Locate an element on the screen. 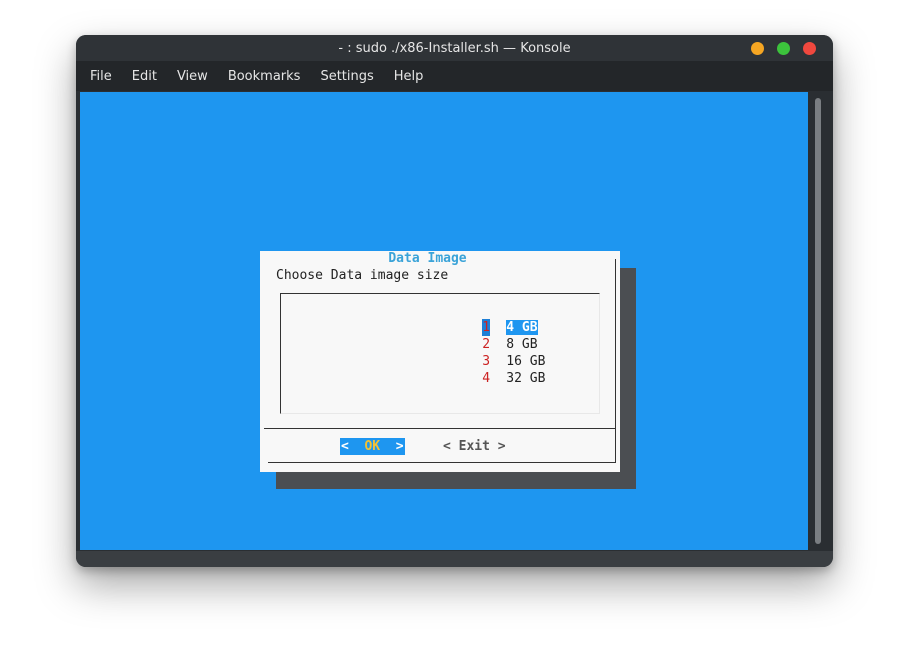  dialog-border-bottom is located at coordinates (442, 462).